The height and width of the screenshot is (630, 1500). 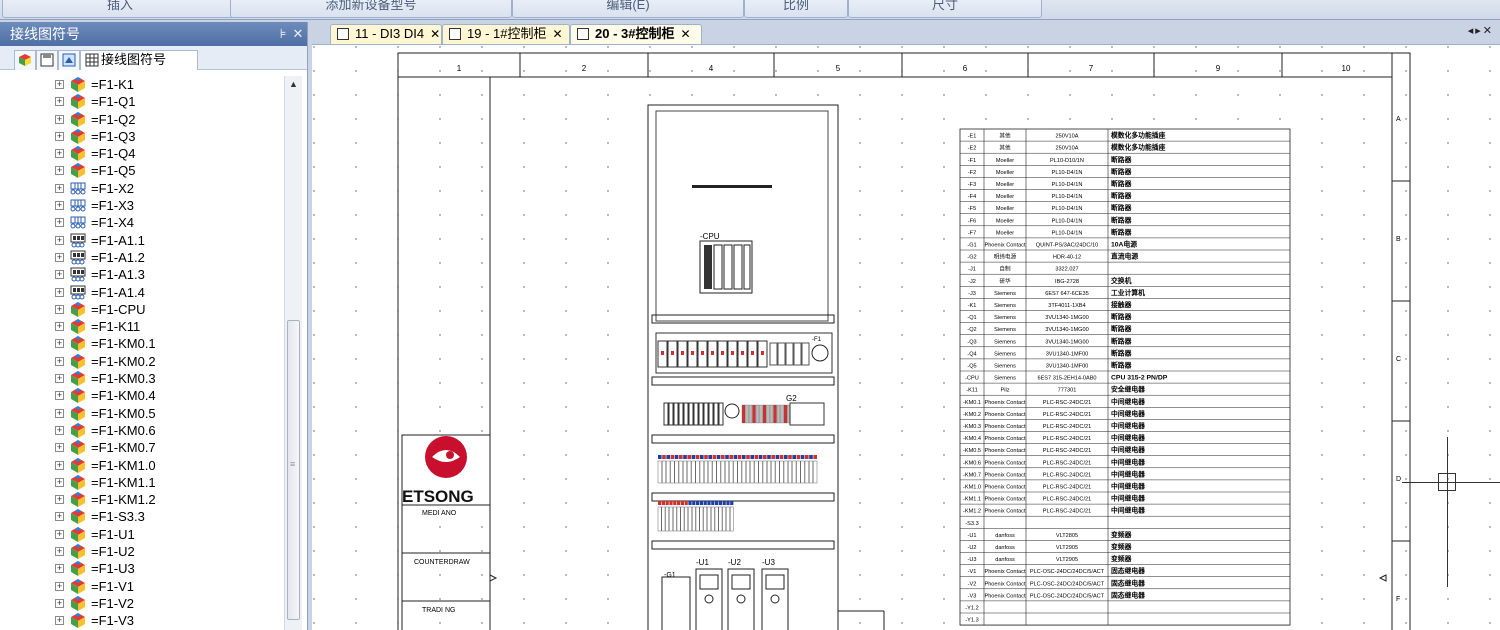 I want to click on tab-document-20: 20 - 3#控制柜 ✕, so click(x=636, y=34).